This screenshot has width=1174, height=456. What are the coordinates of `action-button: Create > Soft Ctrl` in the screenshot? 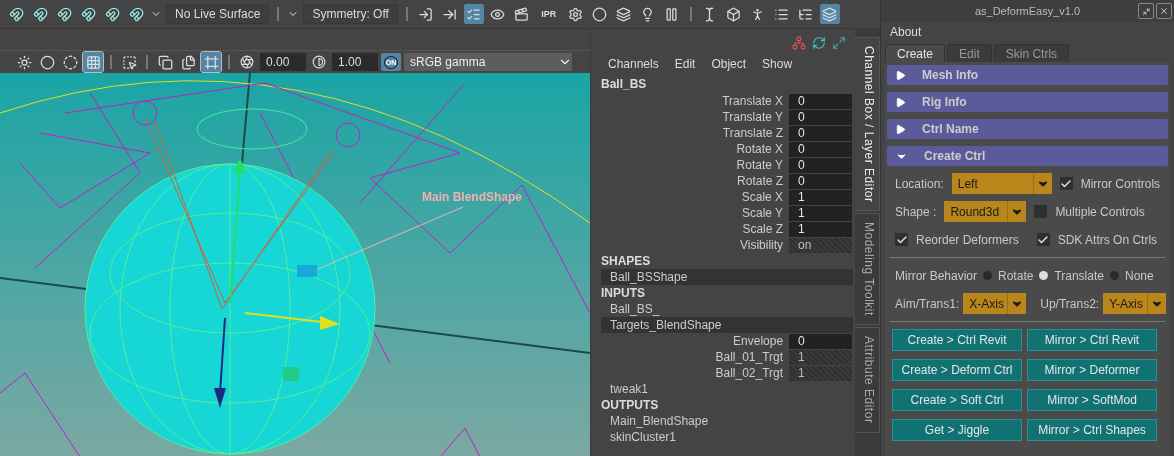 It's located at (957, 400).